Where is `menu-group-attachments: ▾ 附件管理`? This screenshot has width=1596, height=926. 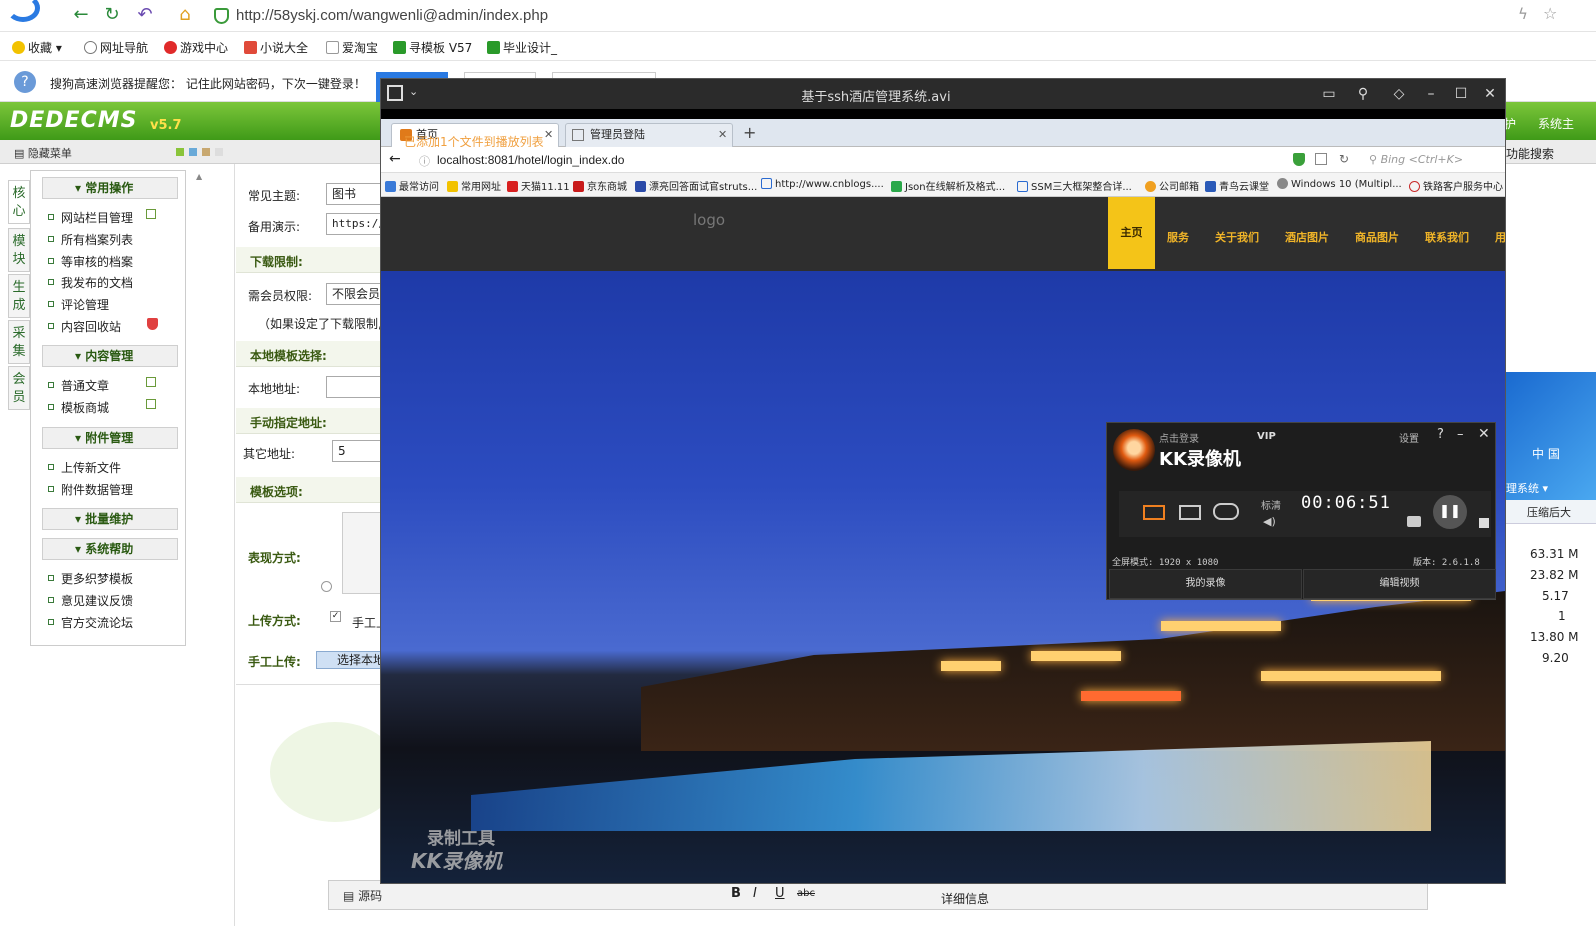 menu-group-attachments: ▾ 附件管理 is located at coordinates (110, 438).